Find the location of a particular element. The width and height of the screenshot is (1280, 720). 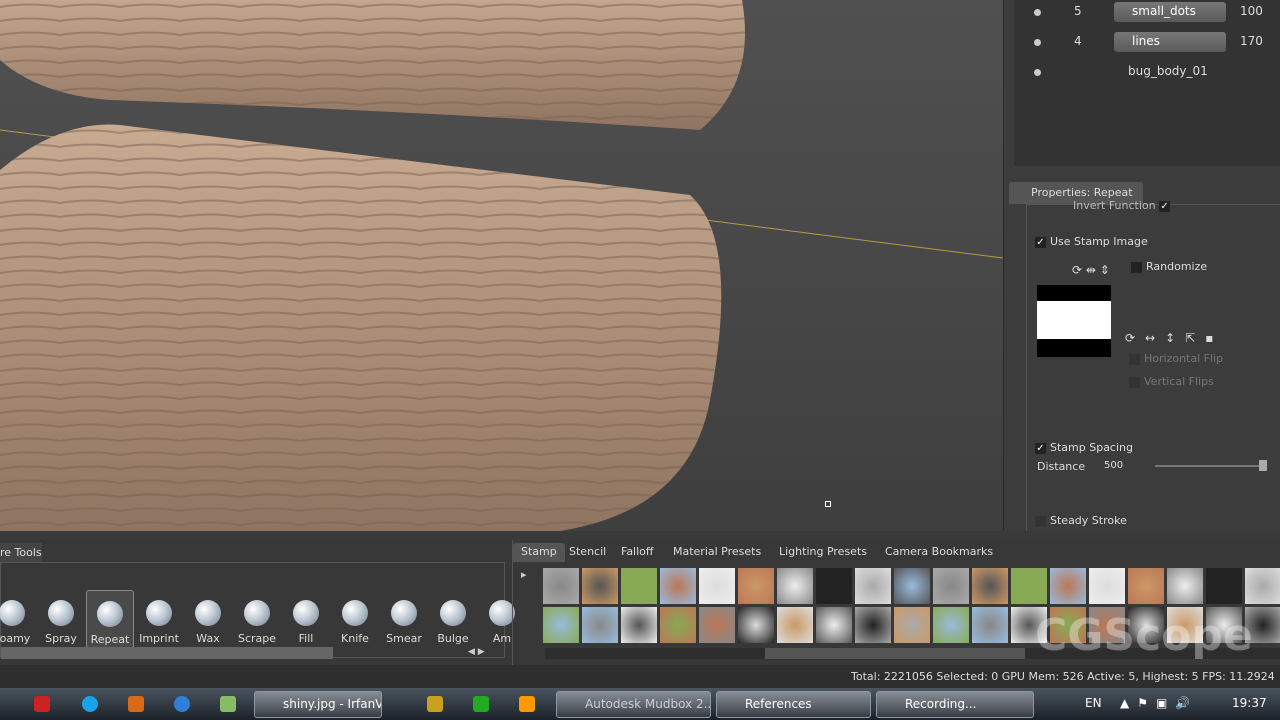

distance-slider is located at coordinates (1211, 465).